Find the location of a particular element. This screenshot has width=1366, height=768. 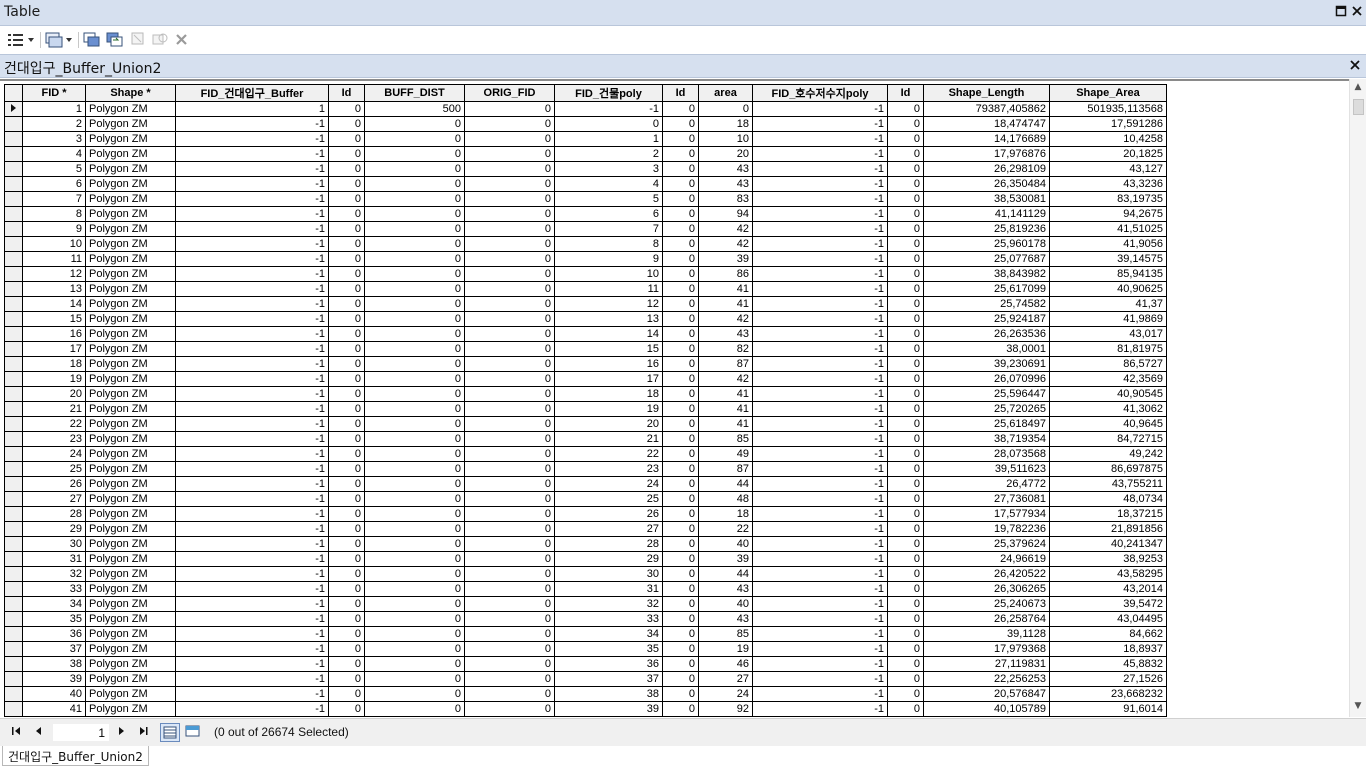

column-header: Id is located at coordinates (680, 93).